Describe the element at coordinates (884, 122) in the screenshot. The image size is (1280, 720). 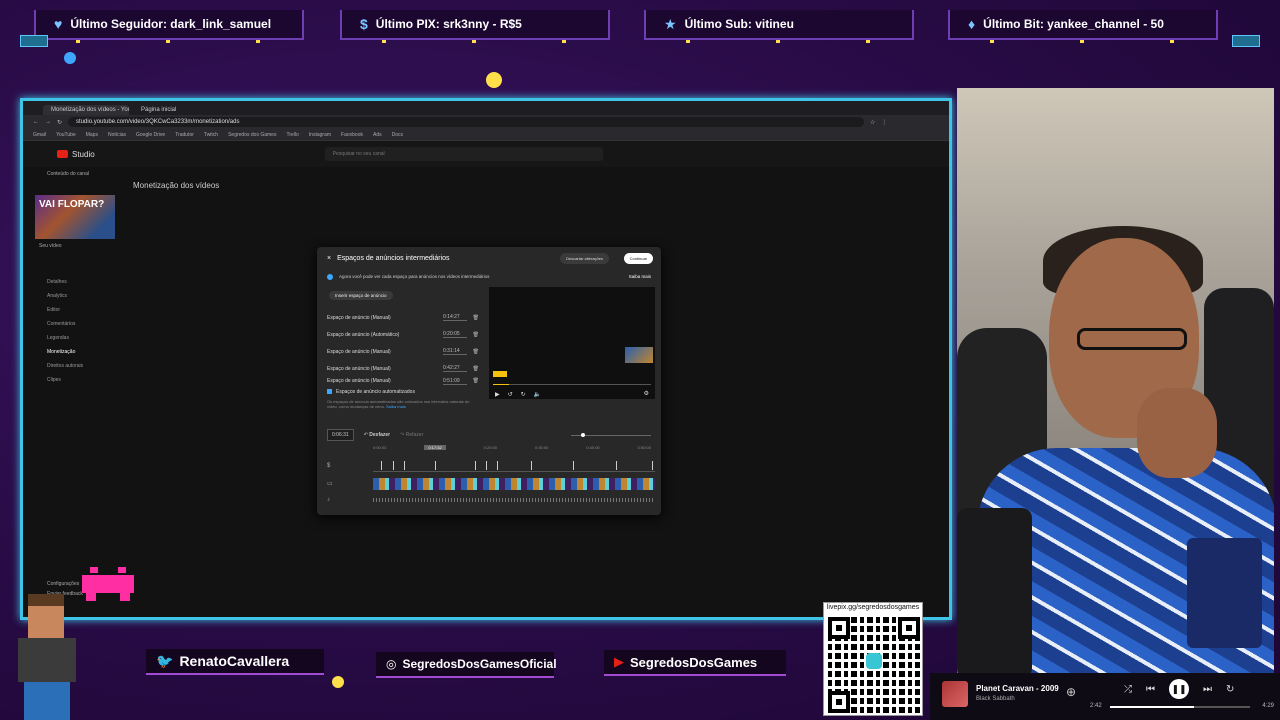
I see `menu-icon: ⋮` at that location.